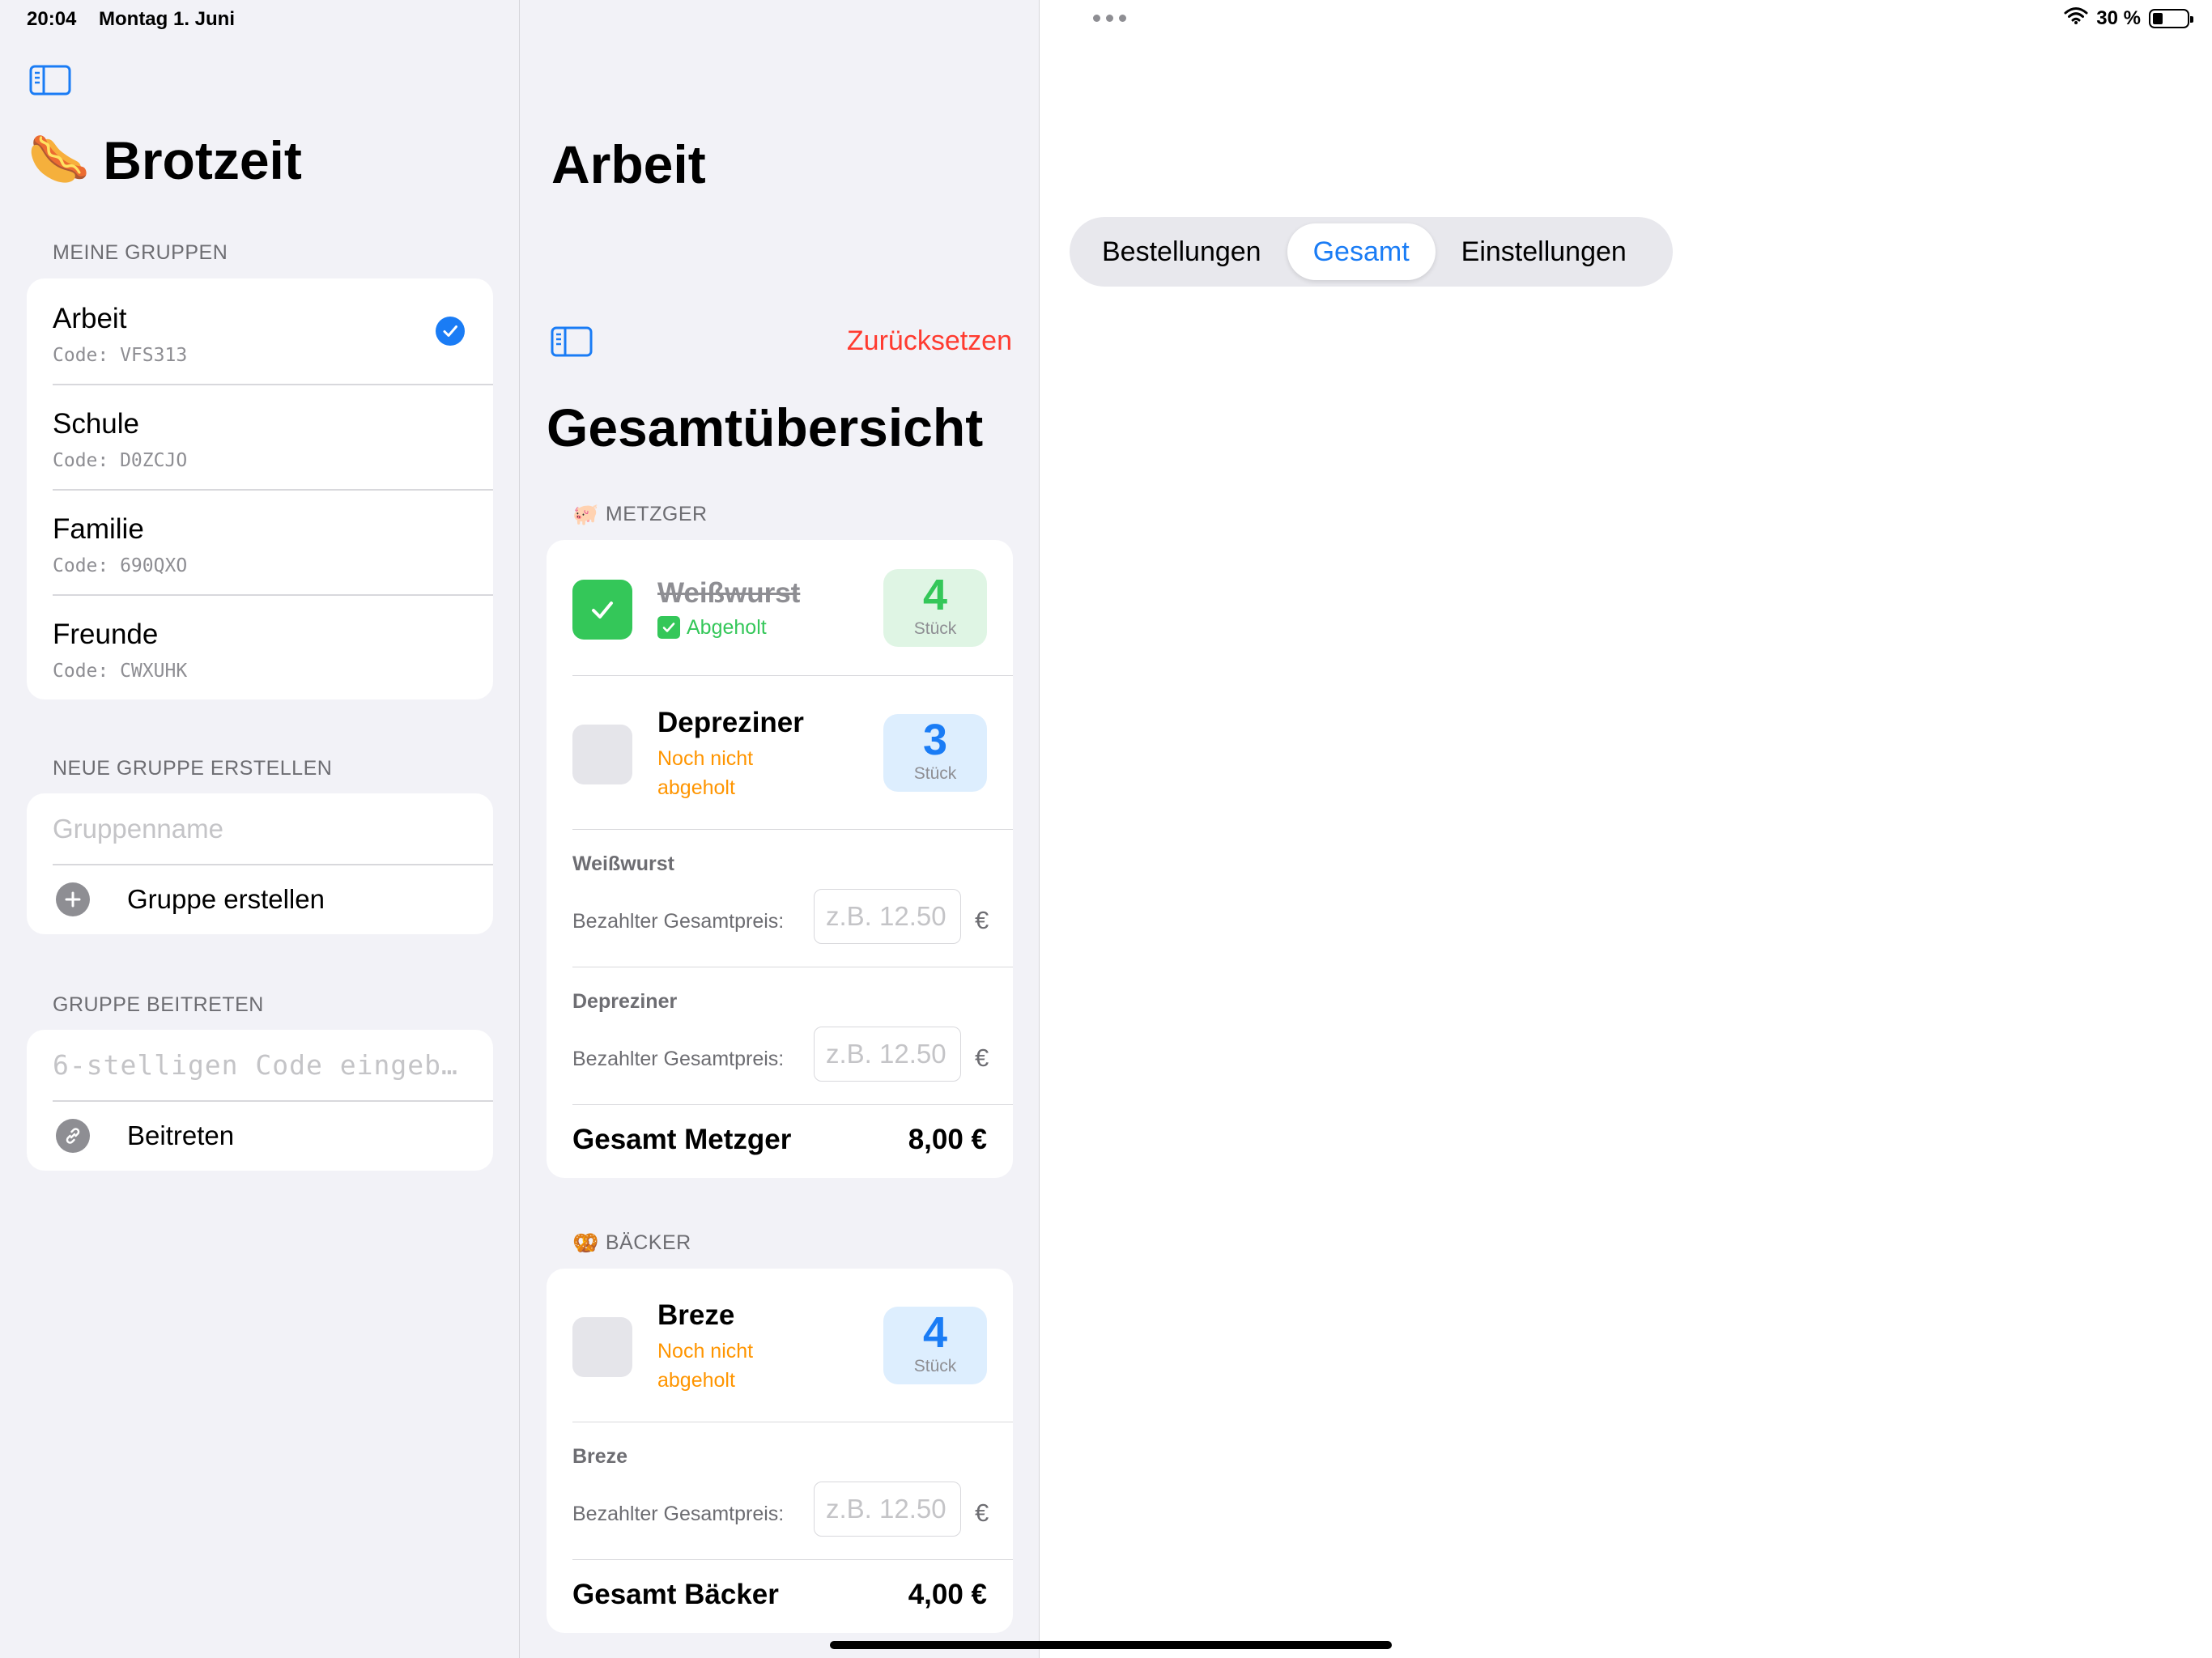 The image size is (2212, 1658). I want to click on status-indicators: 30 %, so click(2129, 18).